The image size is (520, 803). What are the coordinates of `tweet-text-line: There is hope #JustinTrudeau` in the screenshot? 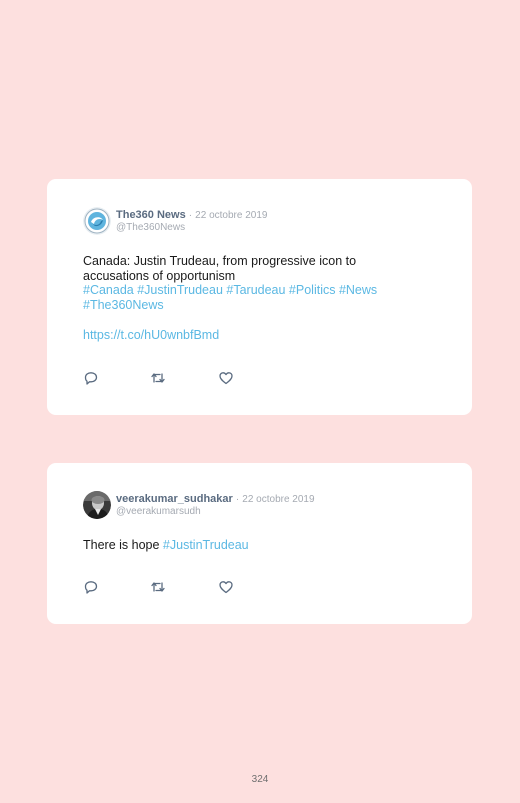 It's located at (166, 545).